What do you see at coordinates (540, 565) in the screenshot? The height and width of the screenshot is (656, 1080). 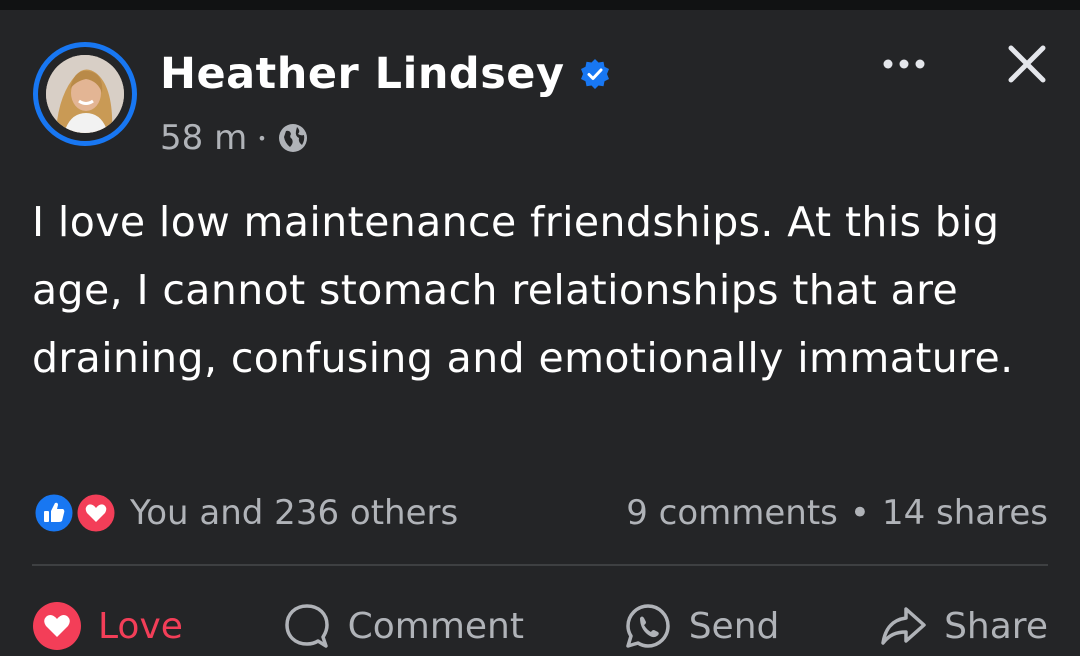 I see `divider` at bounding box center [540, 565].